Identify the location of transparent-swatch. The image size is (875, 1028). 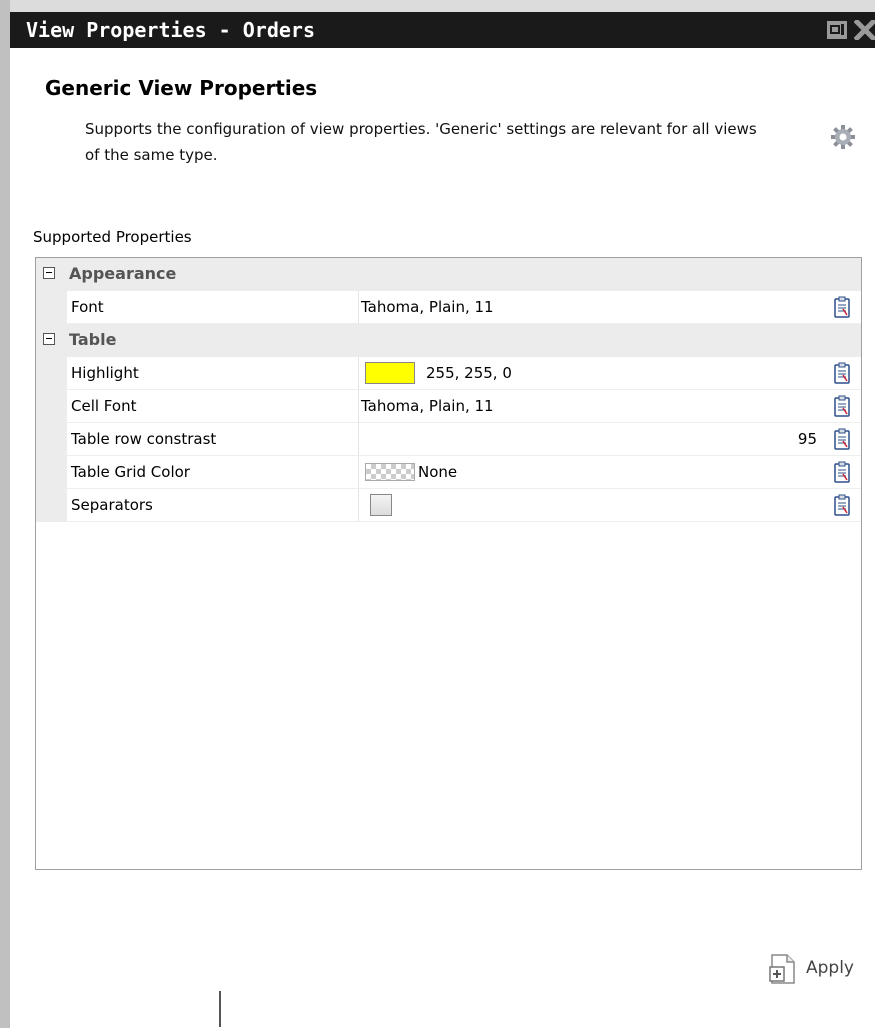
(390, 472).